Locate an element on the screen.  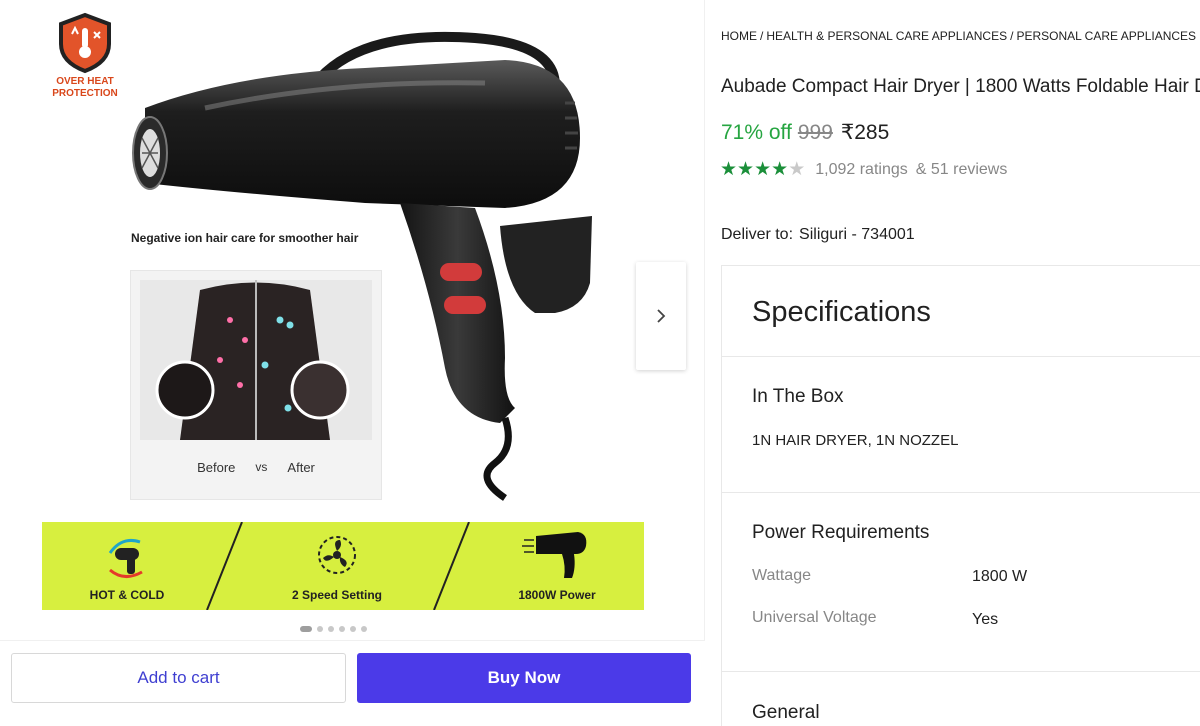
feature-power: 1800W Power is located at coordinates (557, 566).